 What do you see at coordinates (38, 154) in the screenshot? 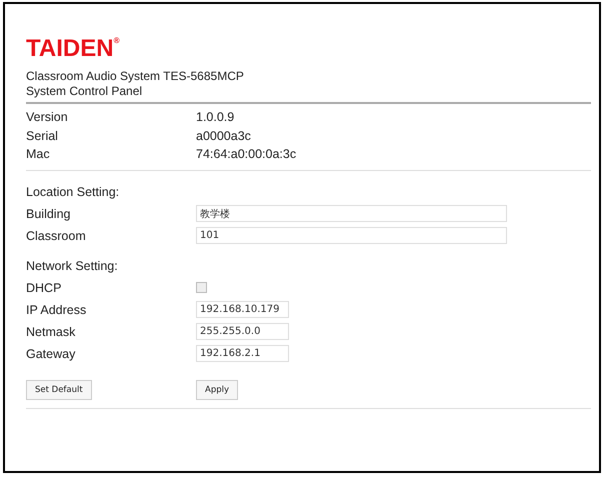
I see `info-label: Mac` at bounding box center [38, 154].